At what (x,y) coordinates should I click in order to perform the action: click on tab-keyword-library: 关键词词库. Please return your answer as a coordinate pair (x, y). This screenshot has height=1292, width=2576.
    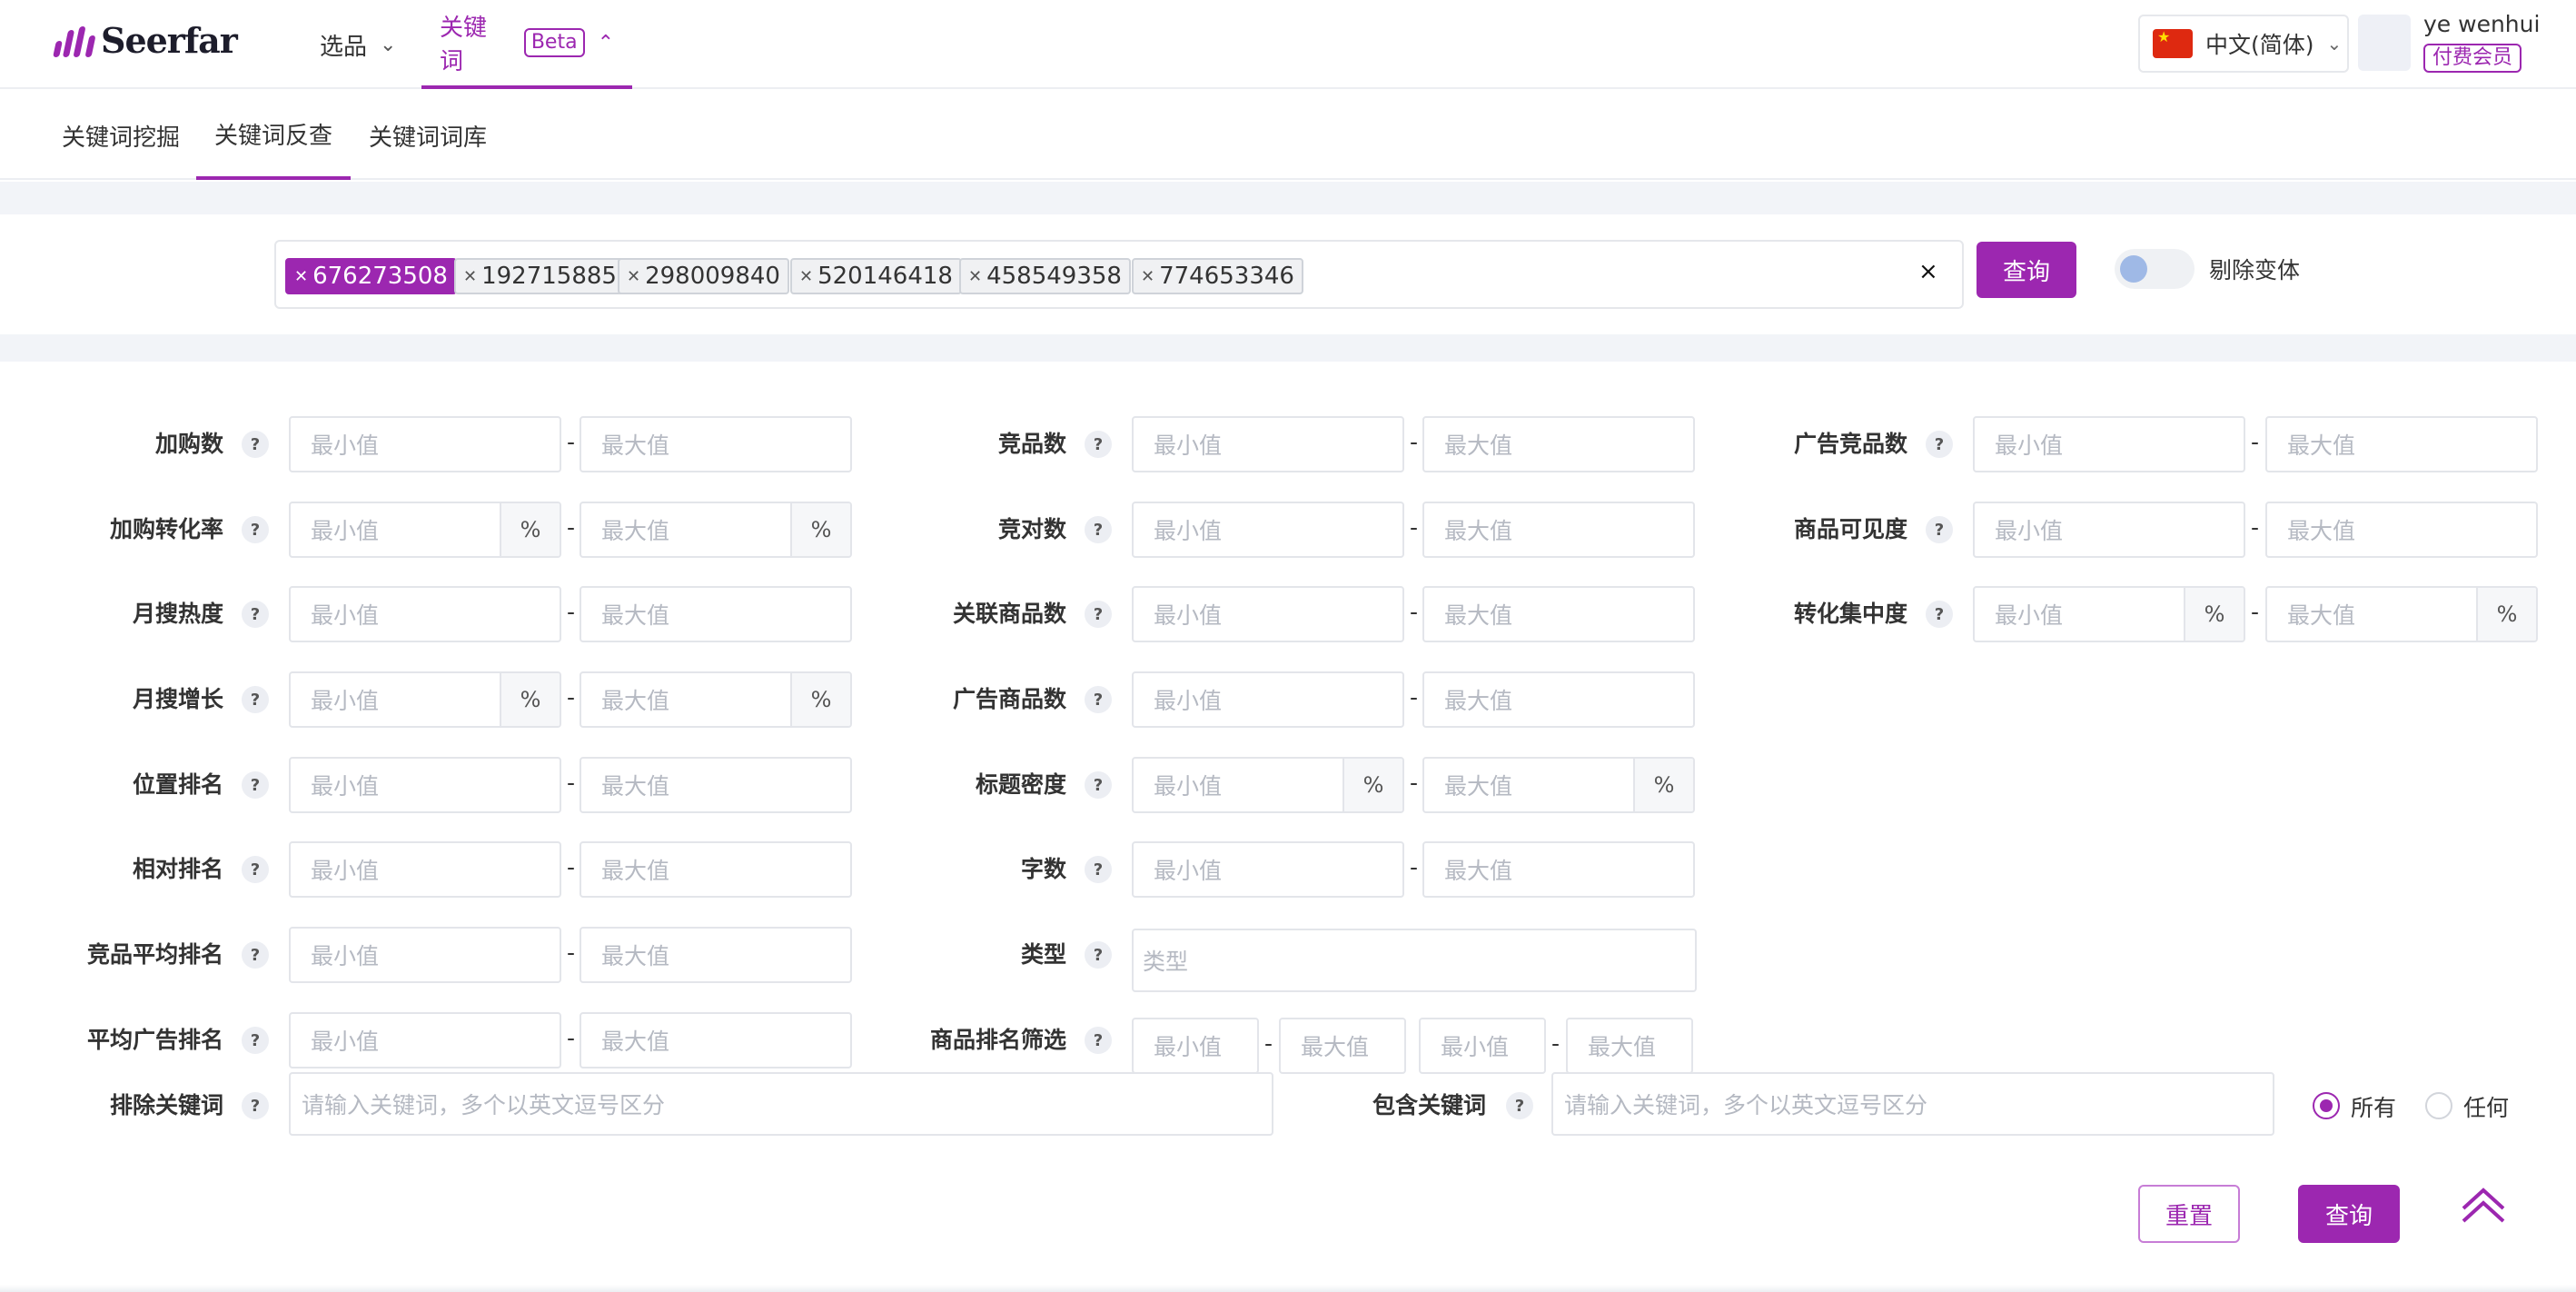
    Looking at the image, I should click on (428, 135).